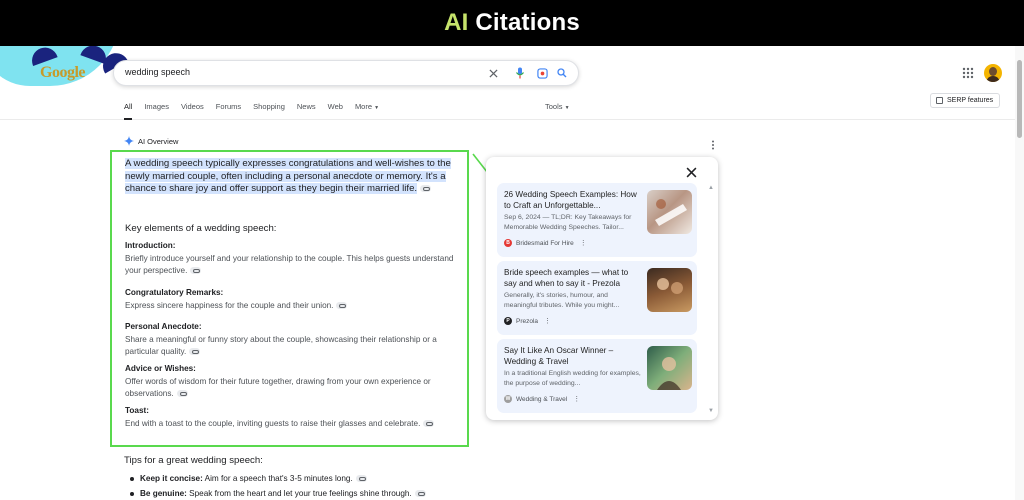 The width and height of the screenshot is (1024, 500). I want to click on citation-source: B Bridesmaid For Hire ⋮, so click(545, 243).